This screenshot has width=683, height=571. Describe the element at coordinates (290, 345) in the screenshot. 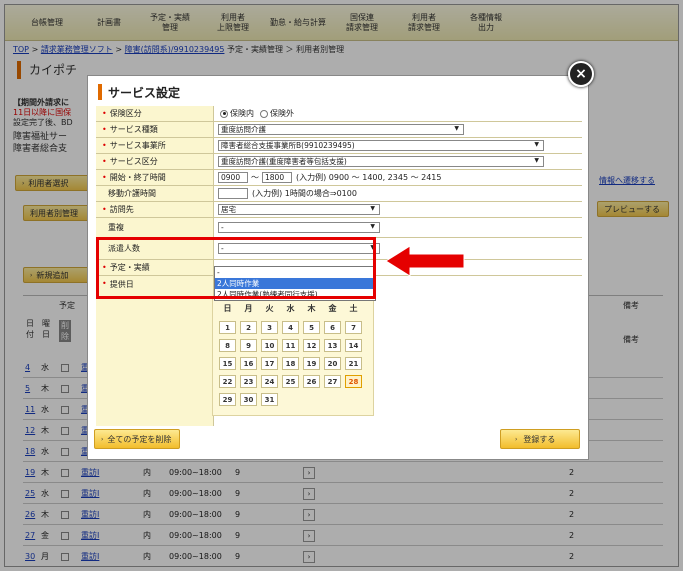

I see `calendar-day: 11` at that location.